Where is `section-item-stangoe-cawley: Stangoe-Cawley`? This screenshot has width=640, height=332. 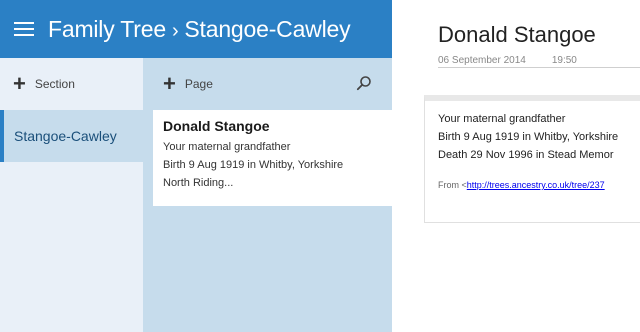 section-item-stangoe-cawley: Stangoe-Cawley is located at coordinates (71, 136).